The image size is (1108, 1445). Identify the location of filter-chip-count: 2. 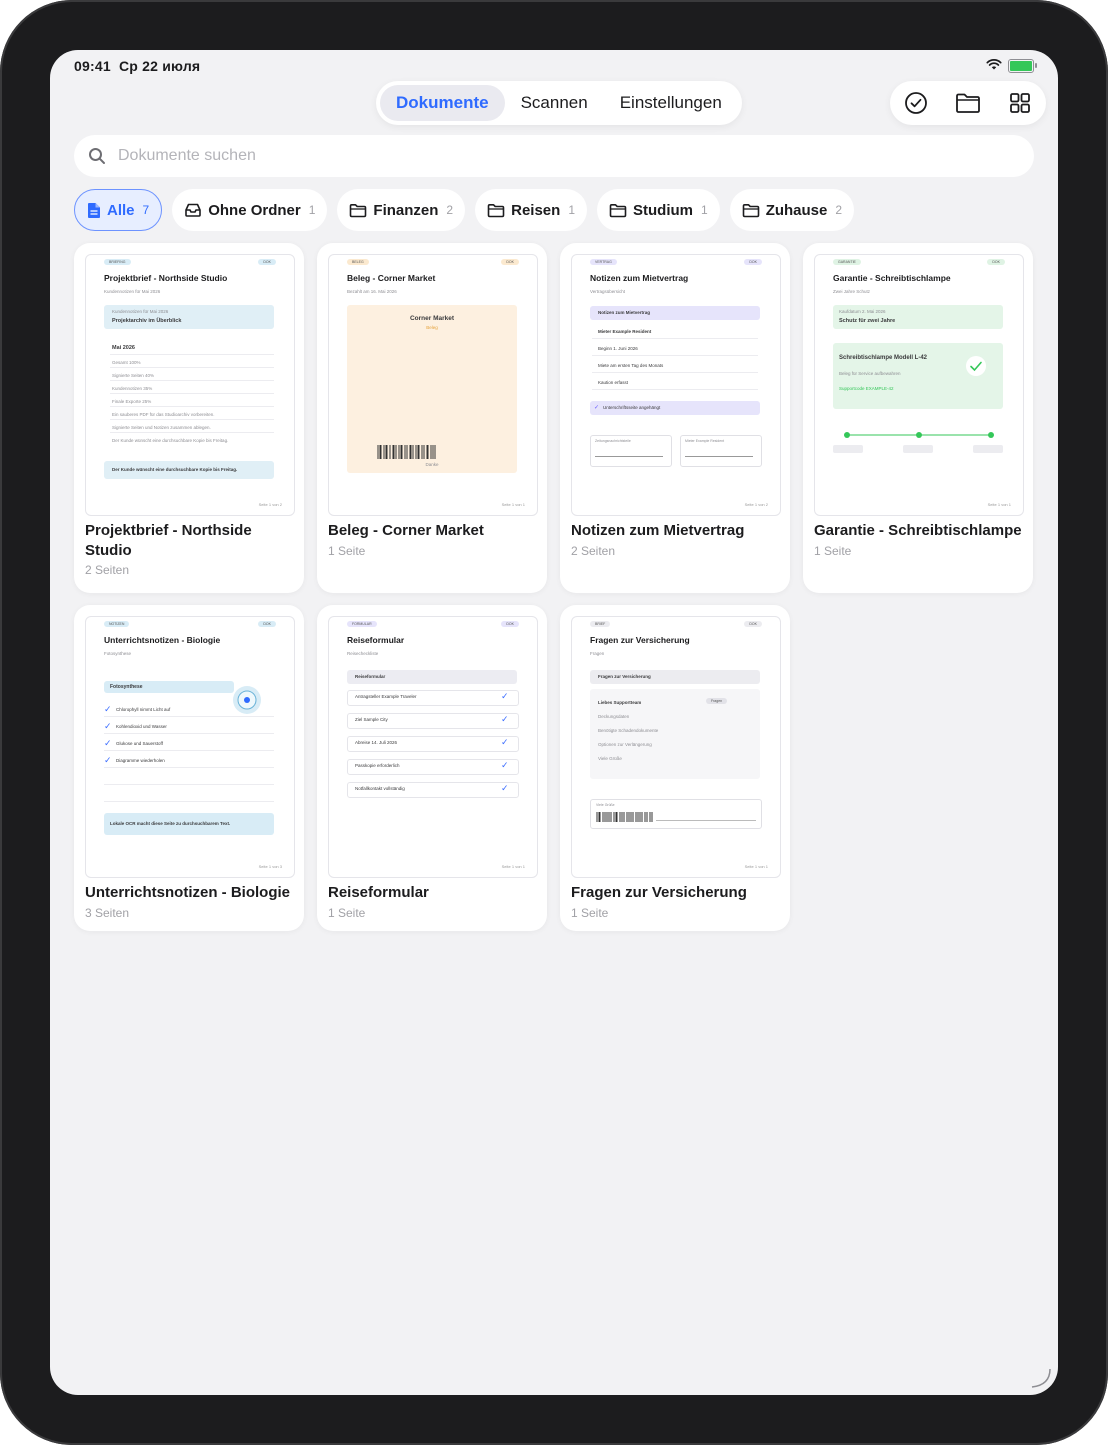
(450, 210).